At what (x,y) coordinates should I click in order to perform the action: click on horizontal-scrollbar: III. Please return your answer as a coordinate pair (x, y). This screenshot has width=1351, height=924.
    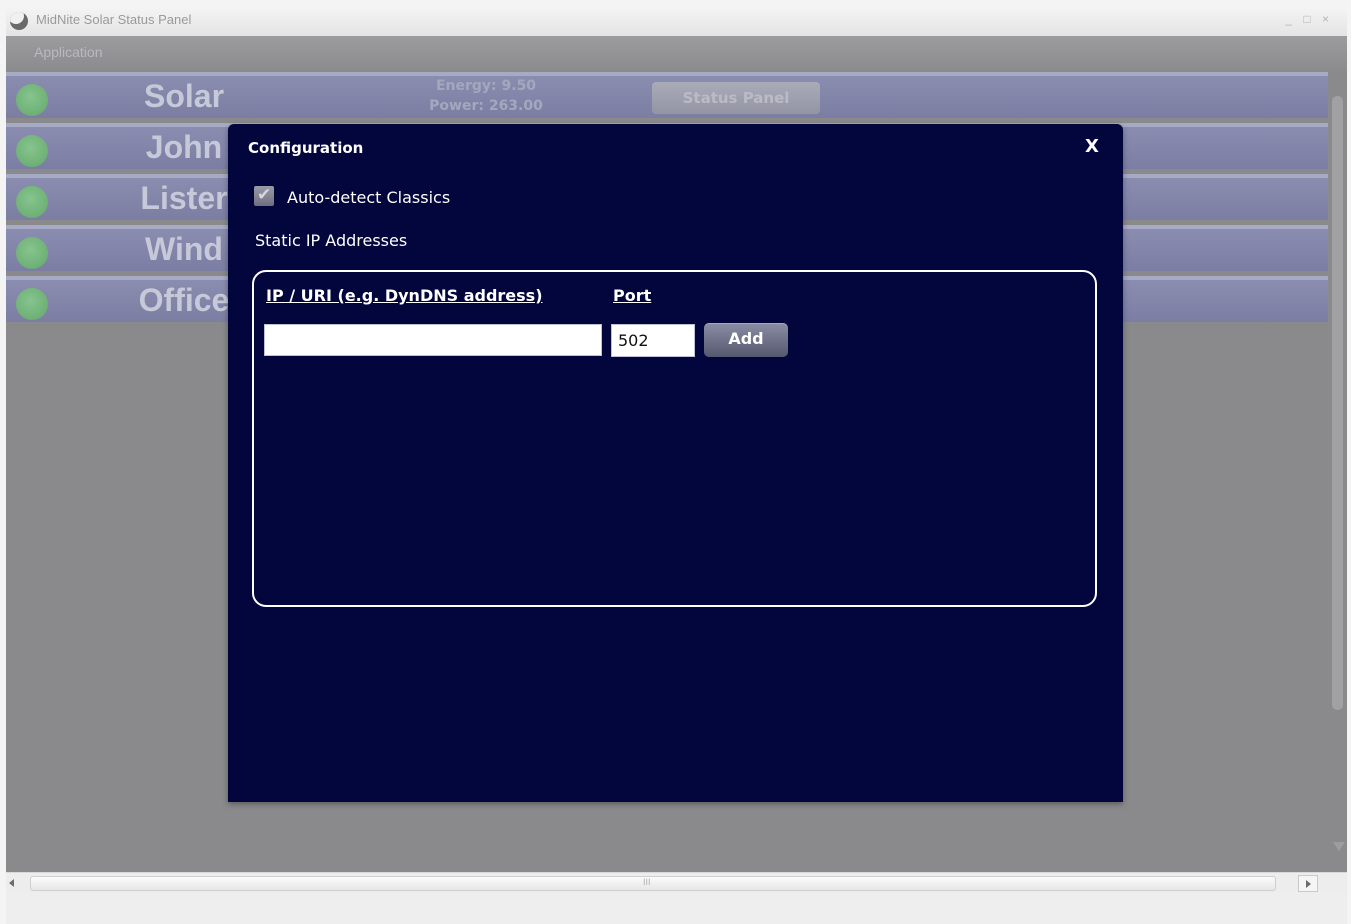
    Looking at the image, I should click on (676, 882).